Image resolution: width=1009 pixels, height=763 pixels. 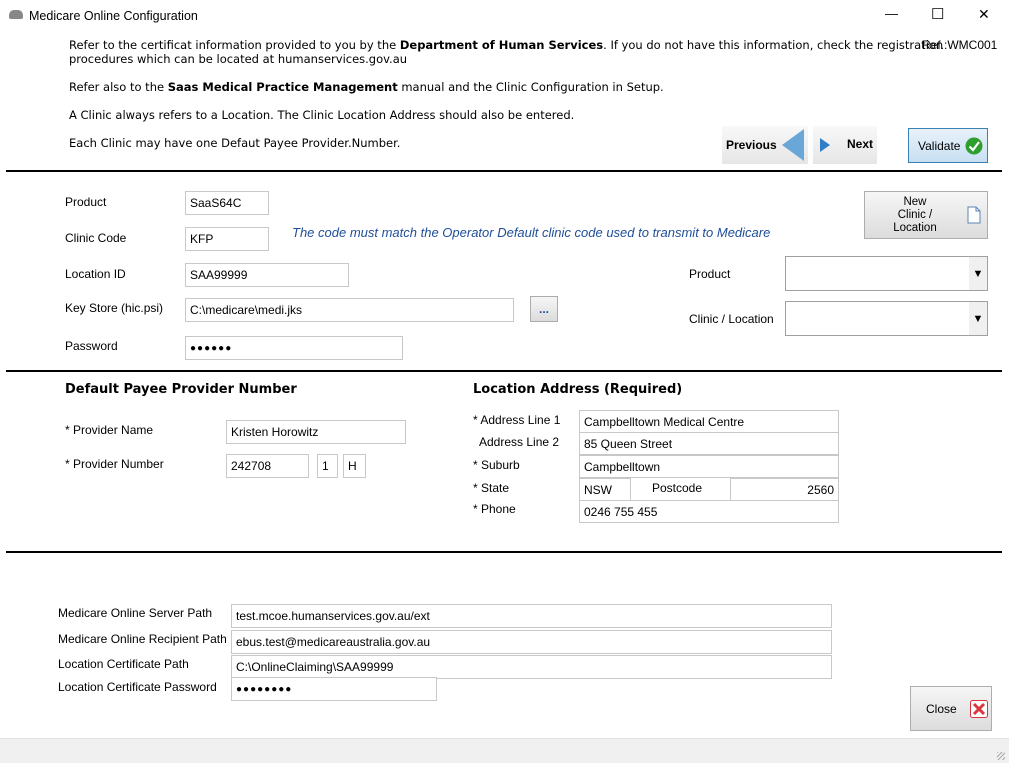 I want to click on close-x-icon, so click(x=979, y=709).